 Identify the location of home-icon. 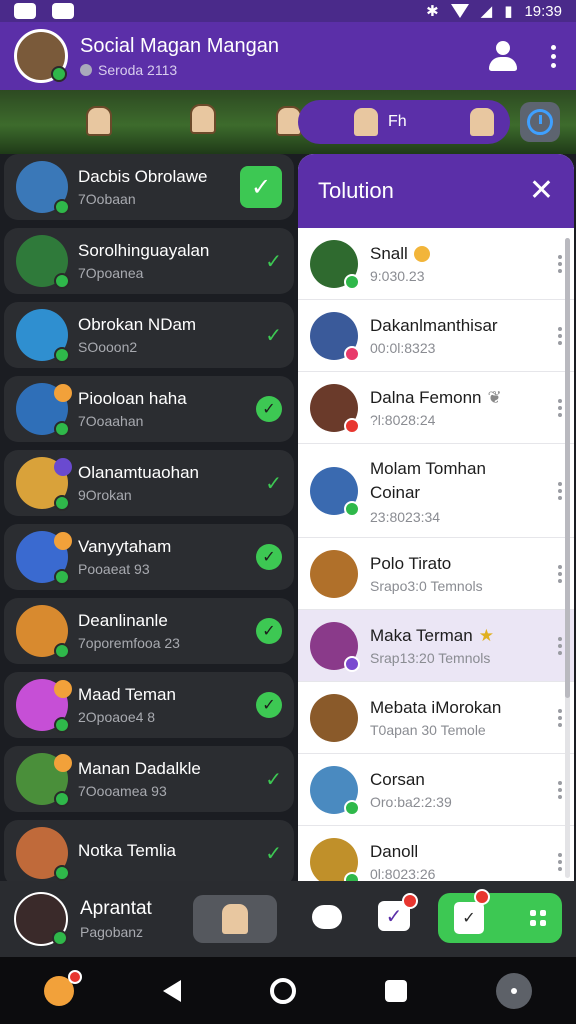
(282, 990).